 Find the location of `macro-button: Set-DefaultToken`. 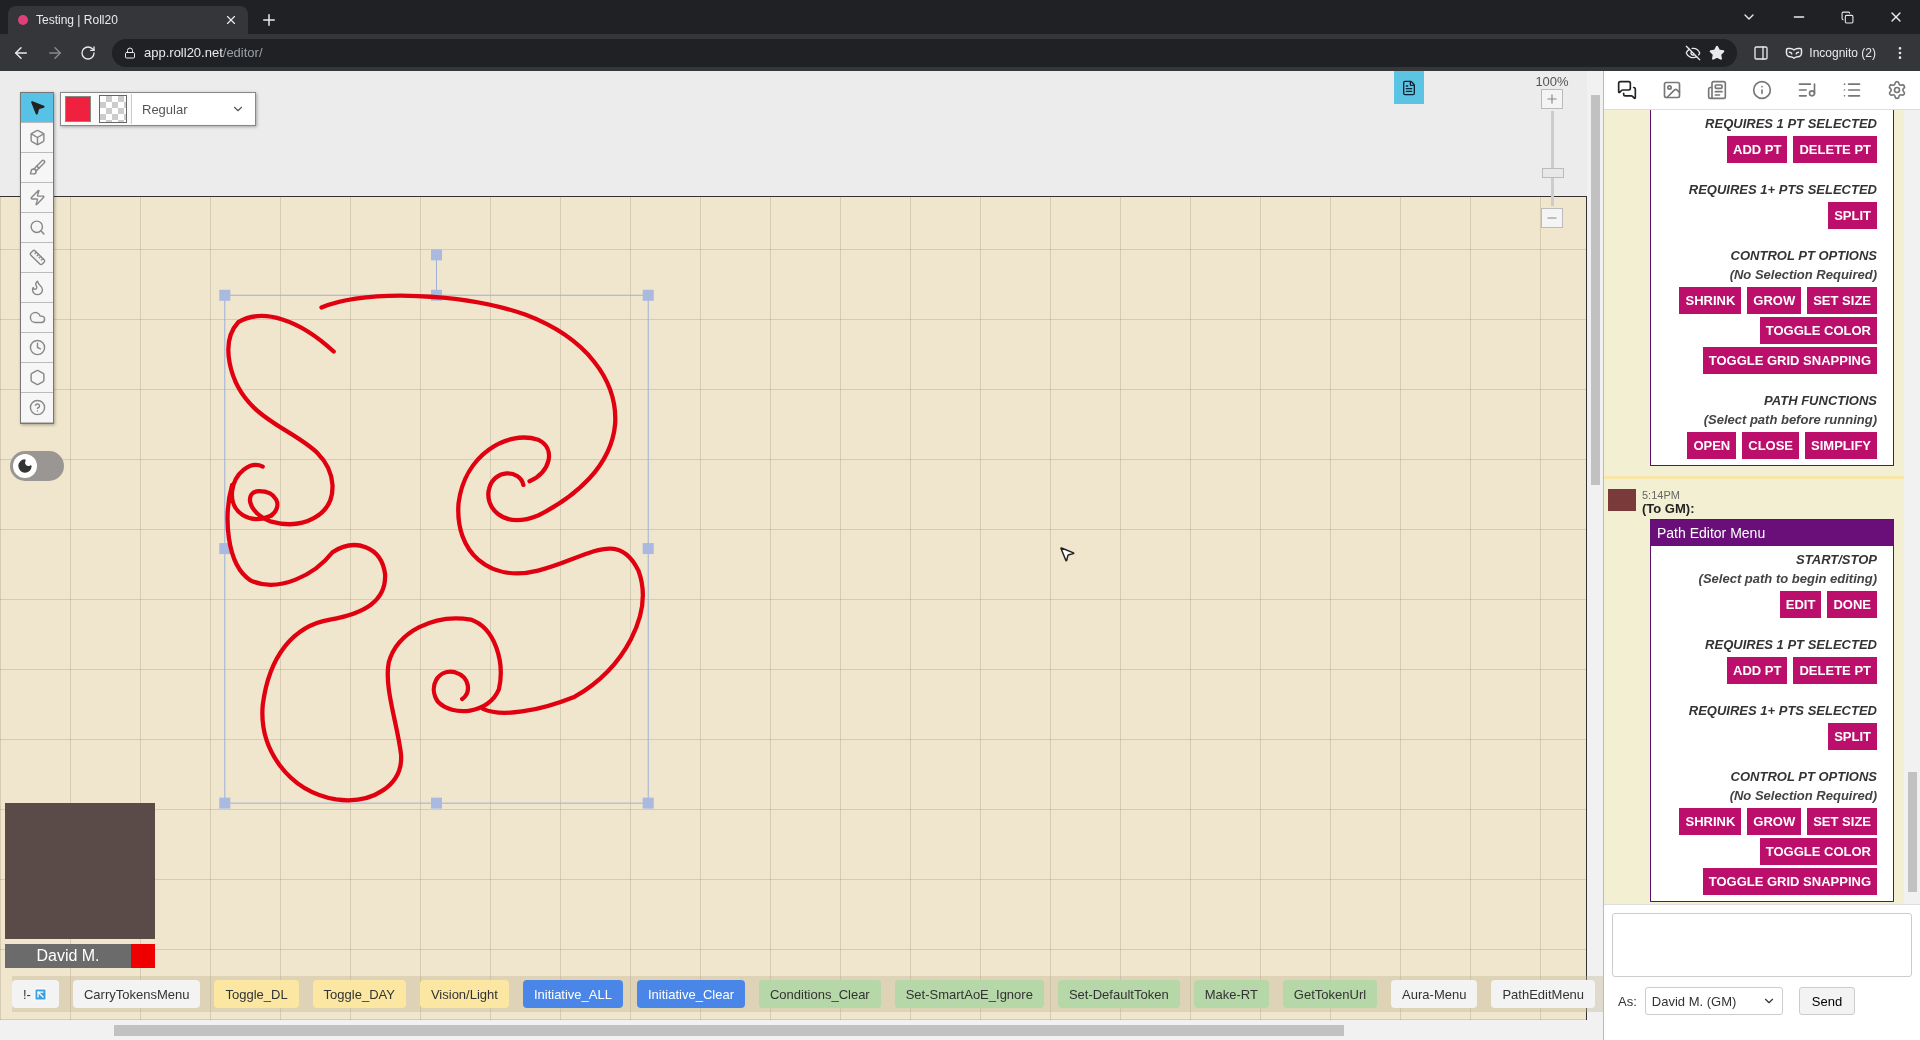

macro-button: Set-DefaultToken is located at coordinates (1118, 994).